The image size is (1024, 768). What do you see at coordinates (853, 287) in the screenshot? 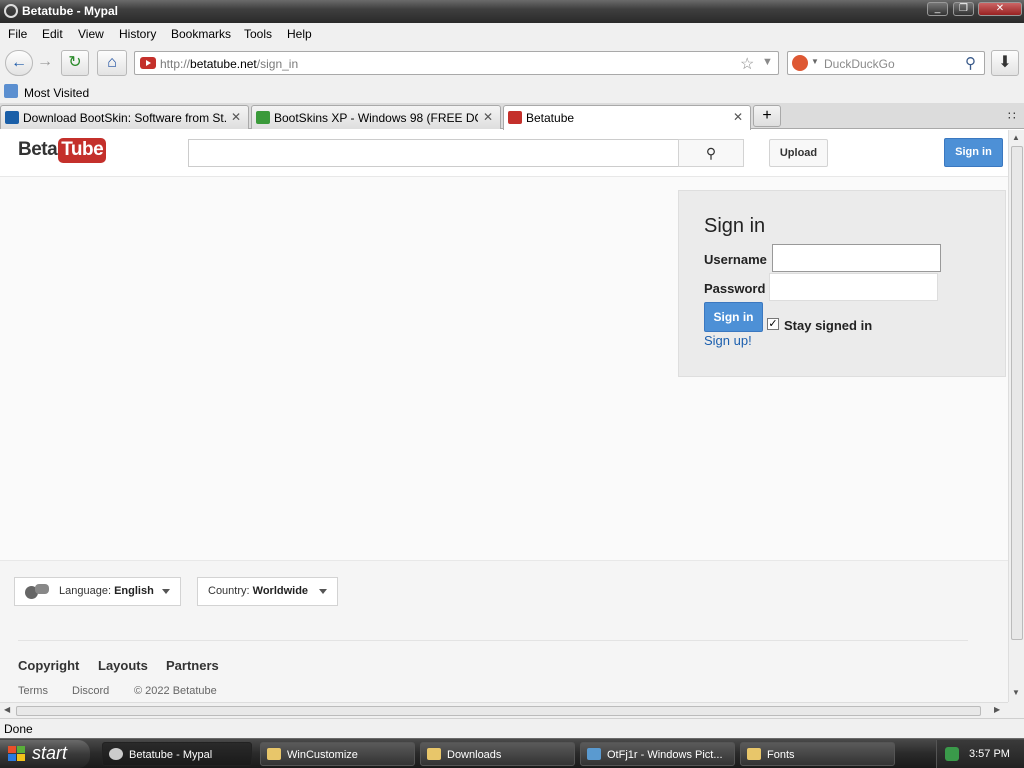
I see `password-field` at bounding box center [853, 287].